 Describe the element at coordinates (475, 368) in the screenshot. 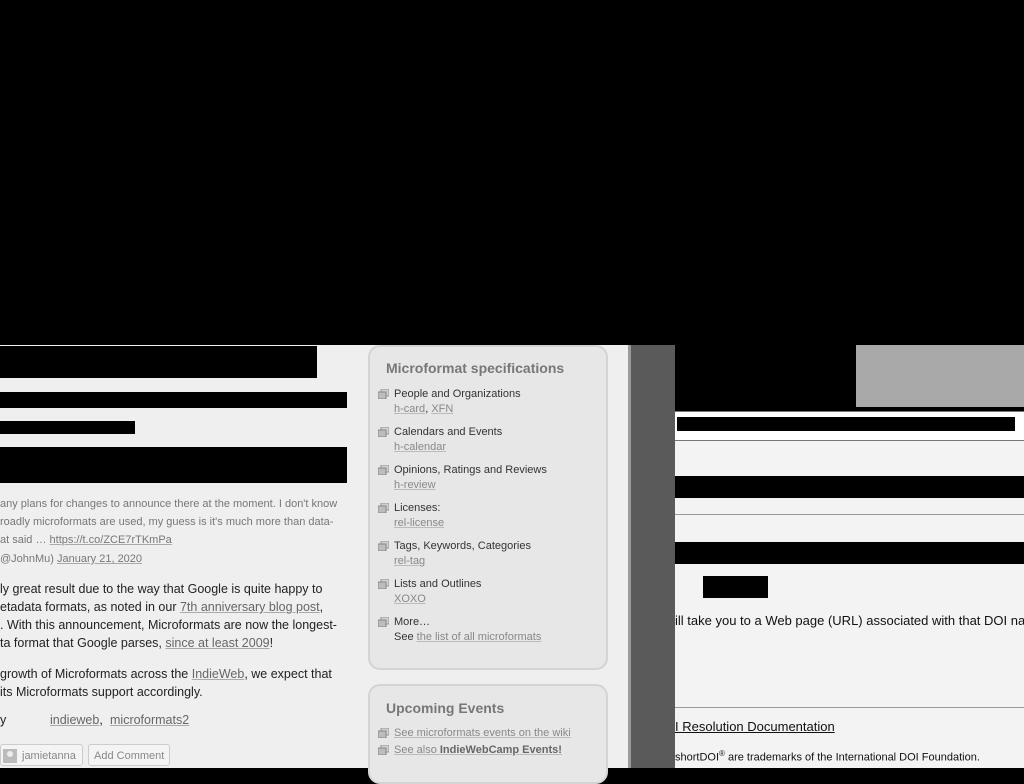

I see `specs-title: Microformat specifications` at that location.